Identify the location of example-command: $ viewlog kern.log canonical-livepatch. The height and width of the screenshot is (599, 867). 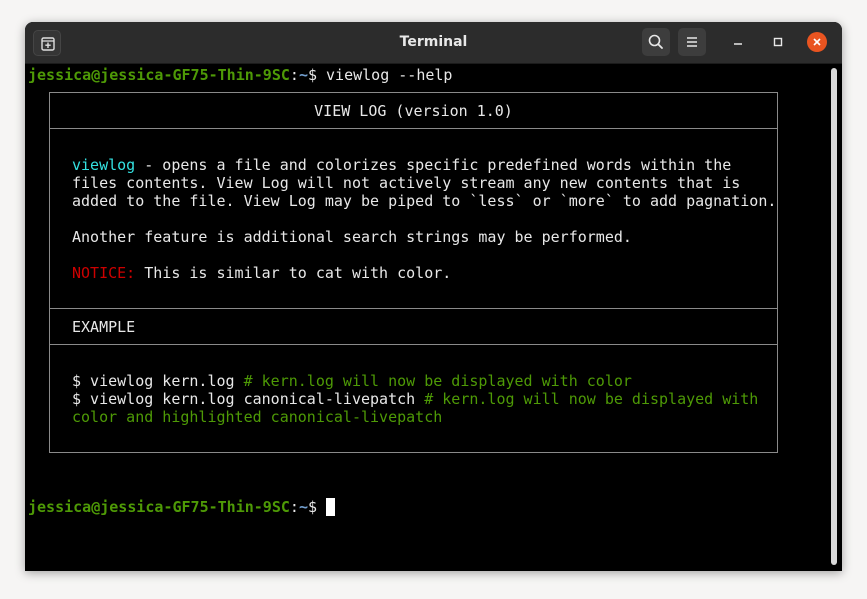
(248, 399).